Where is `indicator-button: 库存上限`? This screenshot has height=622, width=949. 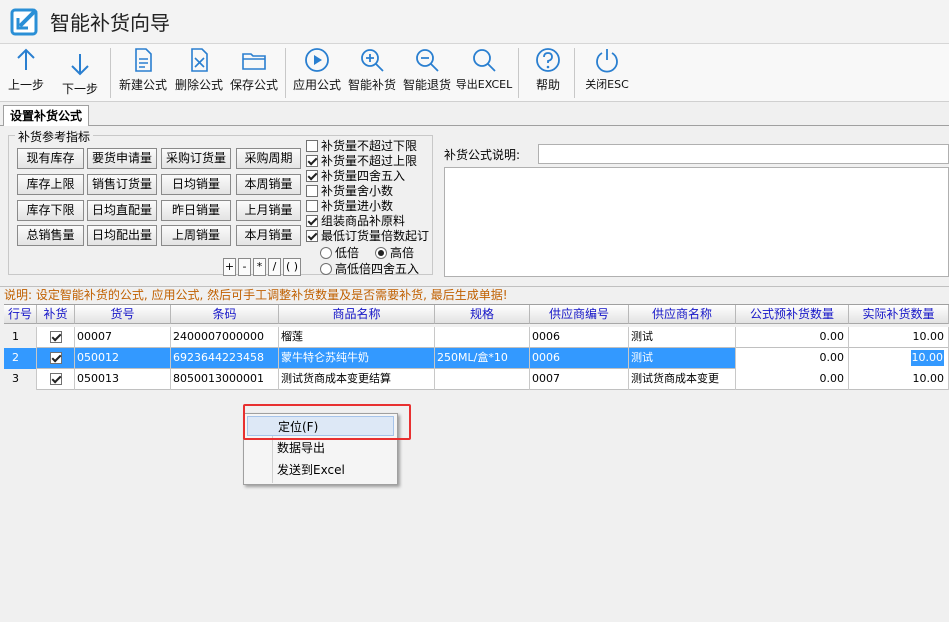 indicator-button: 库存上限 is located at coordinates (50, 184).